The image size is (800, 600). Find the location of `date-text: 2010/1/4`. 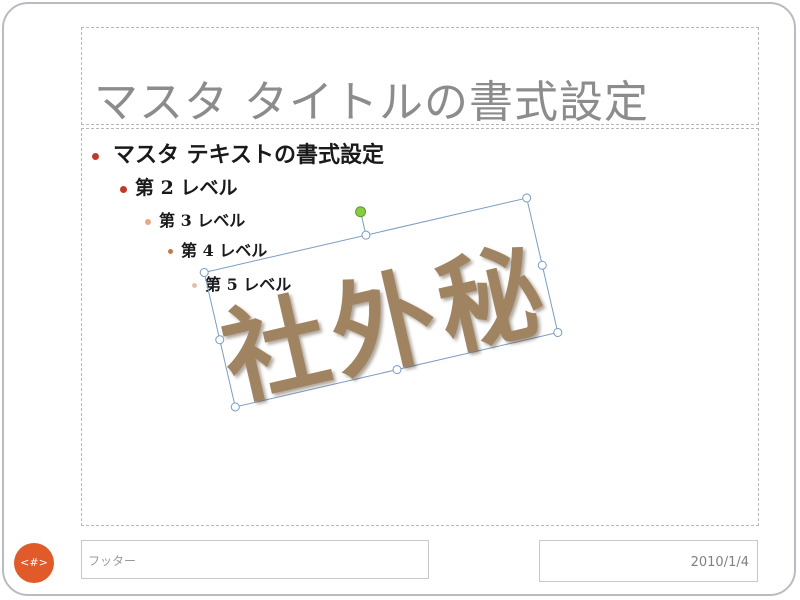

date-text: 2010/1/4 is located at coordinates (719, 562).